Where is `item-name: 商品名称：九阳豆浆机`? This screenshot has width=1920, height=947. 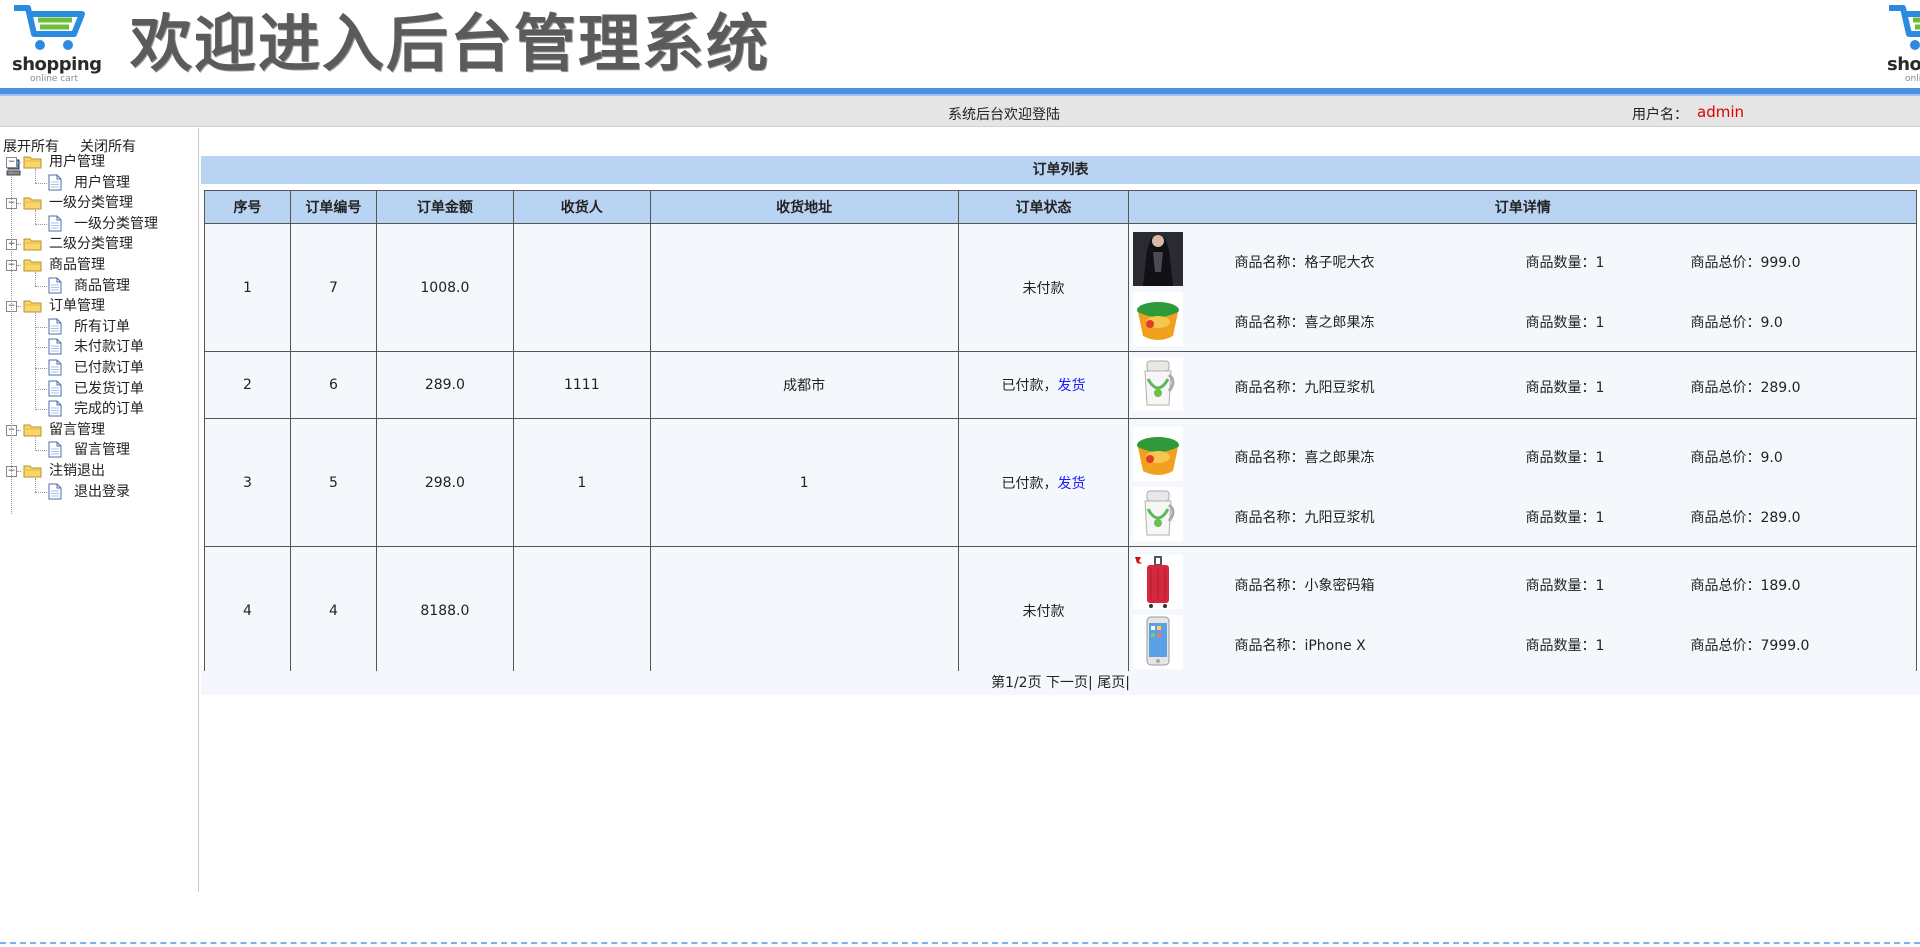
item-name: 商品名称：九阳豆浆机 is located at coordinates (1304, 387).